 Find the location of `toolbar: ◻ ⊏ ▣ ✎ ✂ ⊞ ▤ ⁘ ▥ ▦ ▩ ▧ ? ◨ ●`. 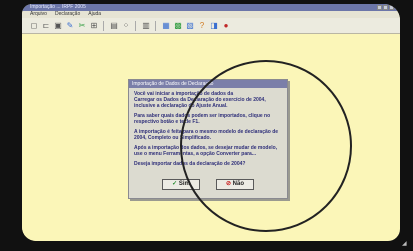

toolbar: ◻ ⊏ ▣ ✎ ✂ ⊞ ▤ ⁘ ▥ ▦ ▩ ▧ ? ◨ ● is located at coordinates (211, 26).